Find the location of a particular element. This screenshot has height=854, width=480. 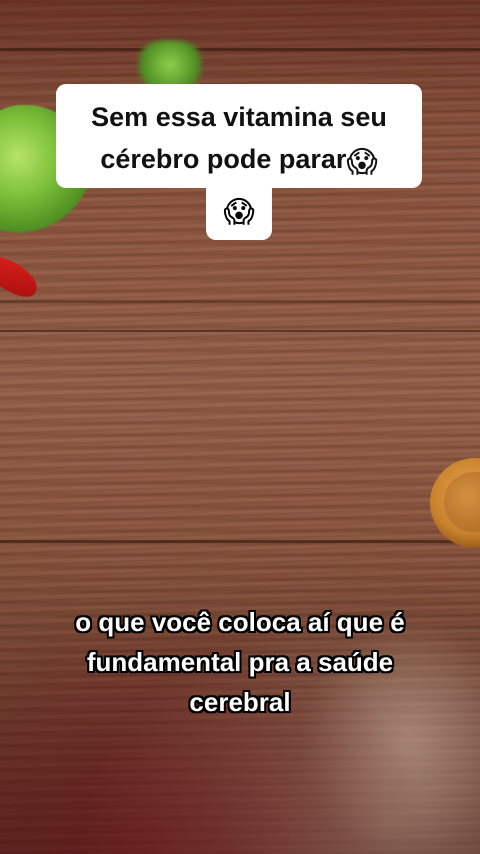

subtitle-line-2: fundamental pra a saúde is located at coordinates (240, 662).